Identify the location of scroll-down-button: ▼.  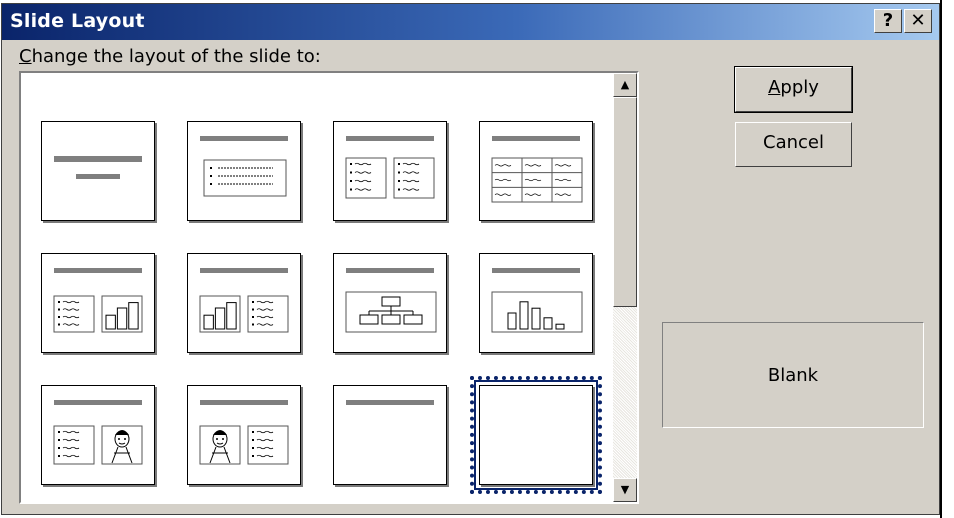
(625, 490).